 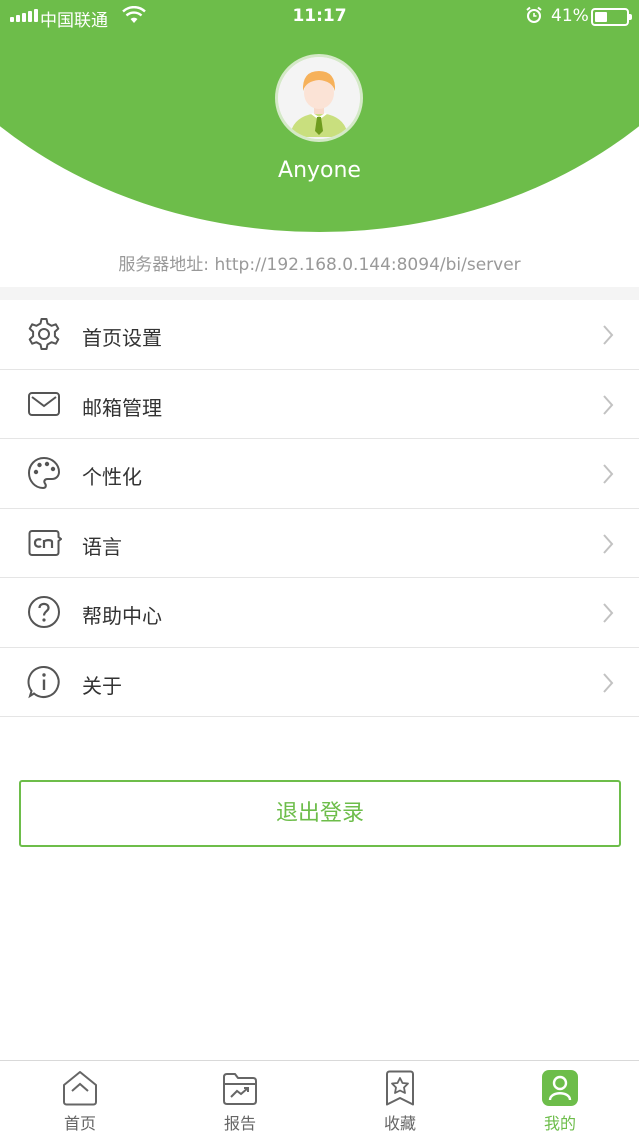 I want to click on menu-item-help-center: 帮助中心, so click(x=319, y=613).